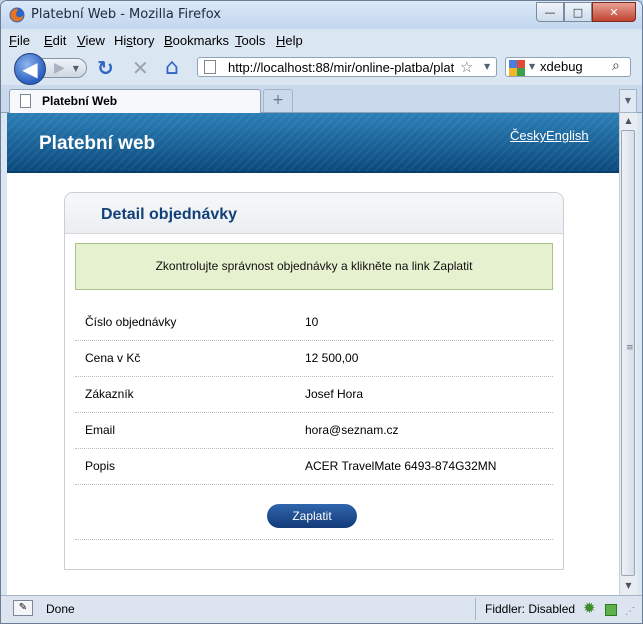 The image size is (643, 624). What do you see at coordinates (250, 40) in the screenshot?
I see `menu-tools: Tools` at bounding box center [250, 40].